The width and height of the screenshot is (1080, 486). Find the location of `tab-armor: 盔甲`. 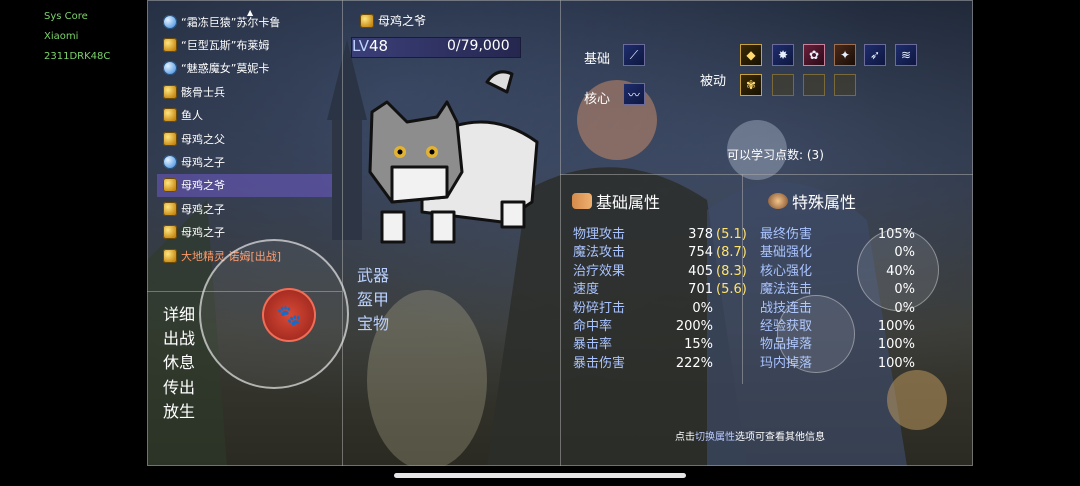

tab-armor: 盔甲 is located at coordinates (373, 300).